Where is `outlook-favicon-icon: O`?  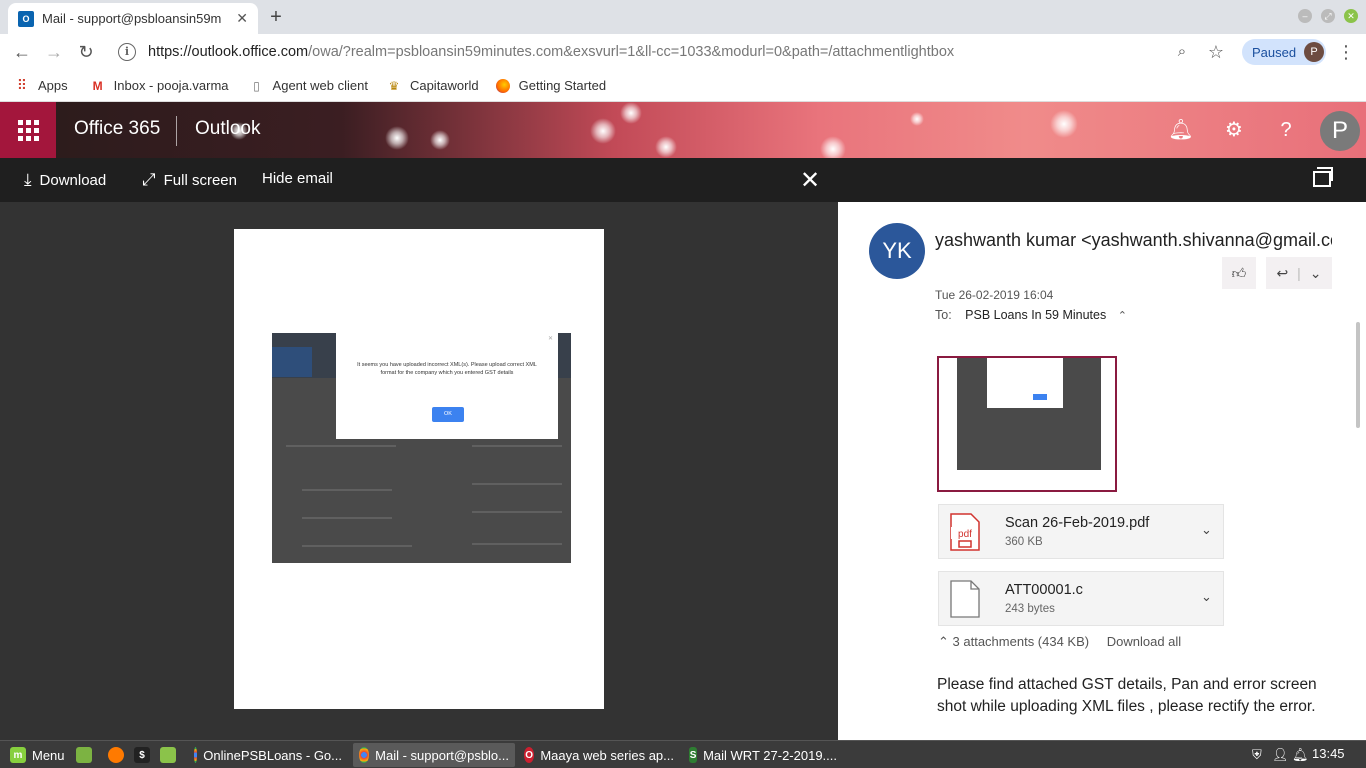
outlook-favicon-icon: O is located at coordinates (26, 18).